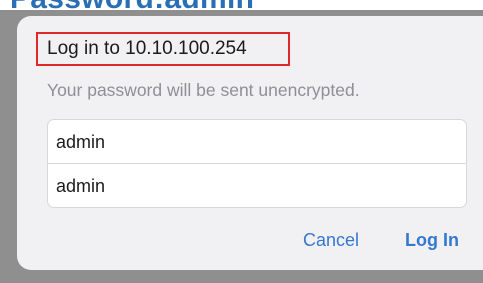 The height and width of the screenshot is (283, 483). I want to click on password-field, so click(257, 185).